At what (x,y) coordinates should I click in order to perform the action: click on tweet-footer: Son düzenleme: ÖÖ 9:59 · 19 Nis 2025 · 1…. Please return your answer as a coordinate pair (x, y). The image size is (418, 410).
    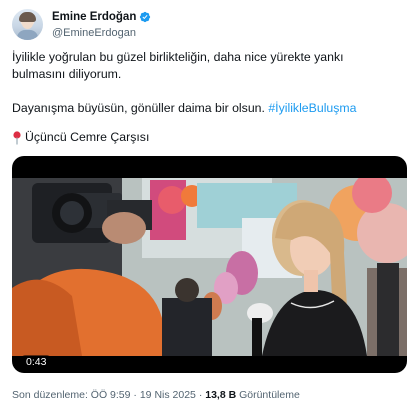
    Looking at the image, I should click on (156, 395).